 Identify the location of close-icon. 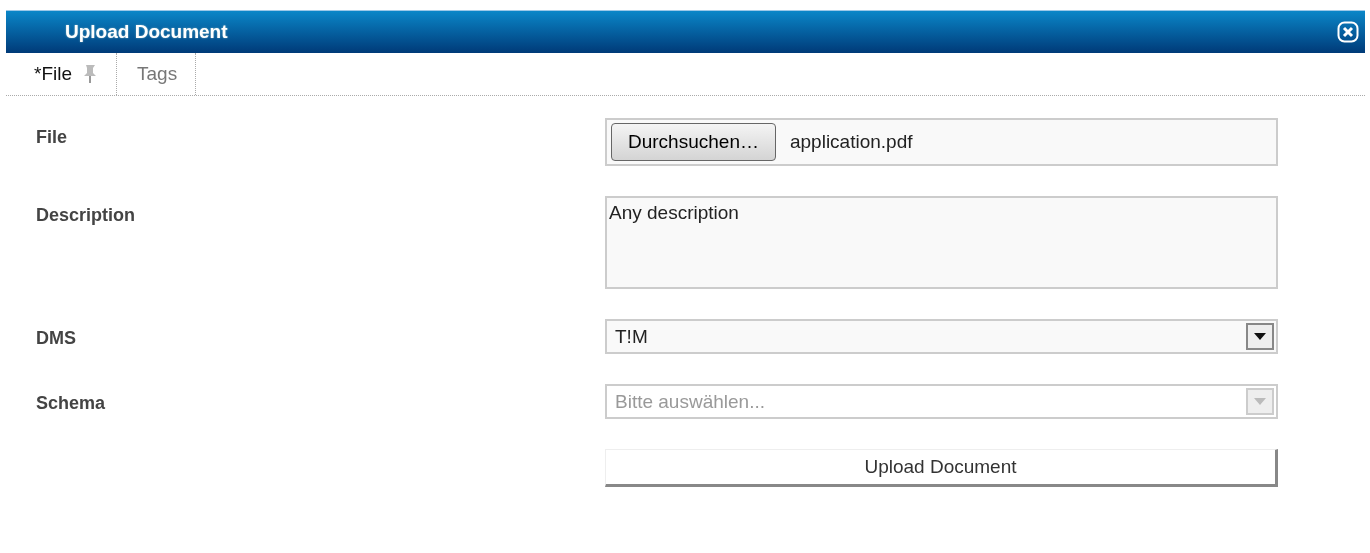
(1348, 32).